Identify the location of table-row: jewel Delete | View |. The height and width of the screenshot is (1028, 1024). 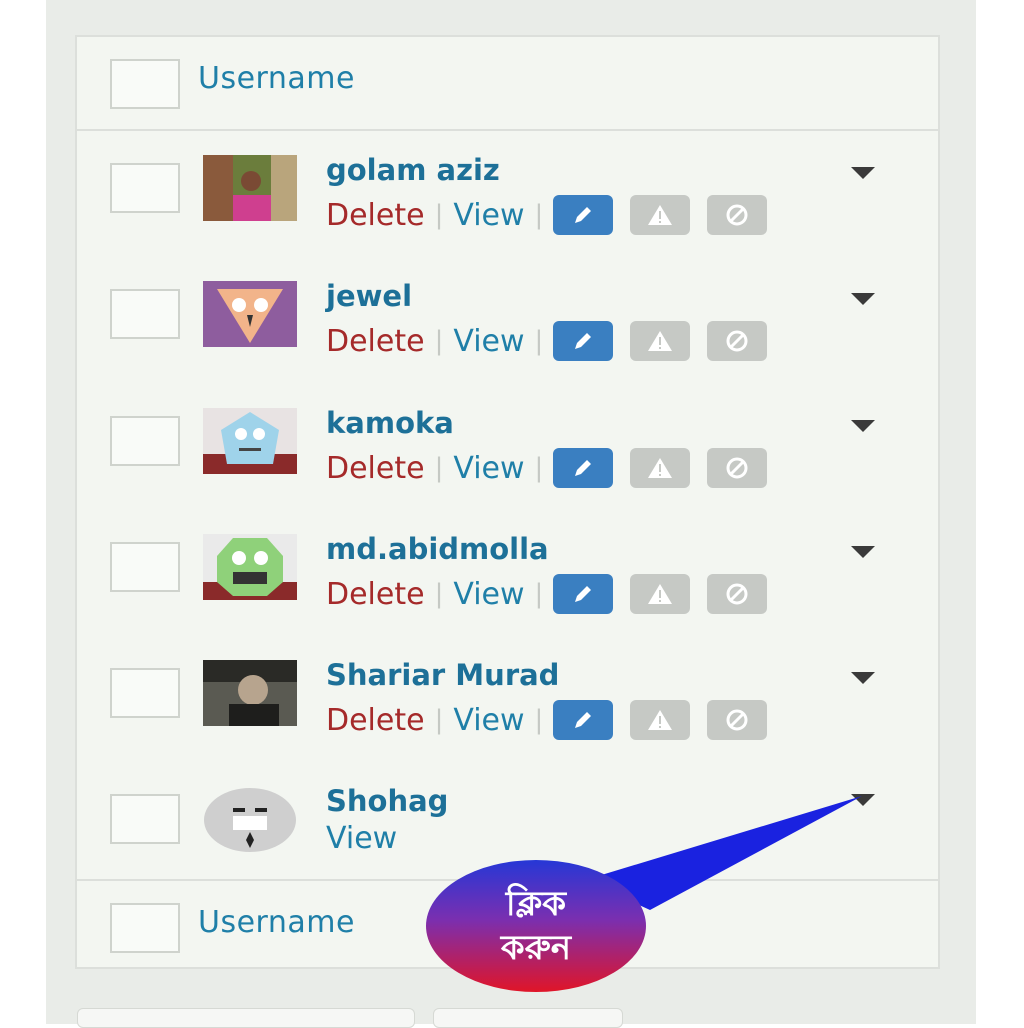
(507, 334).